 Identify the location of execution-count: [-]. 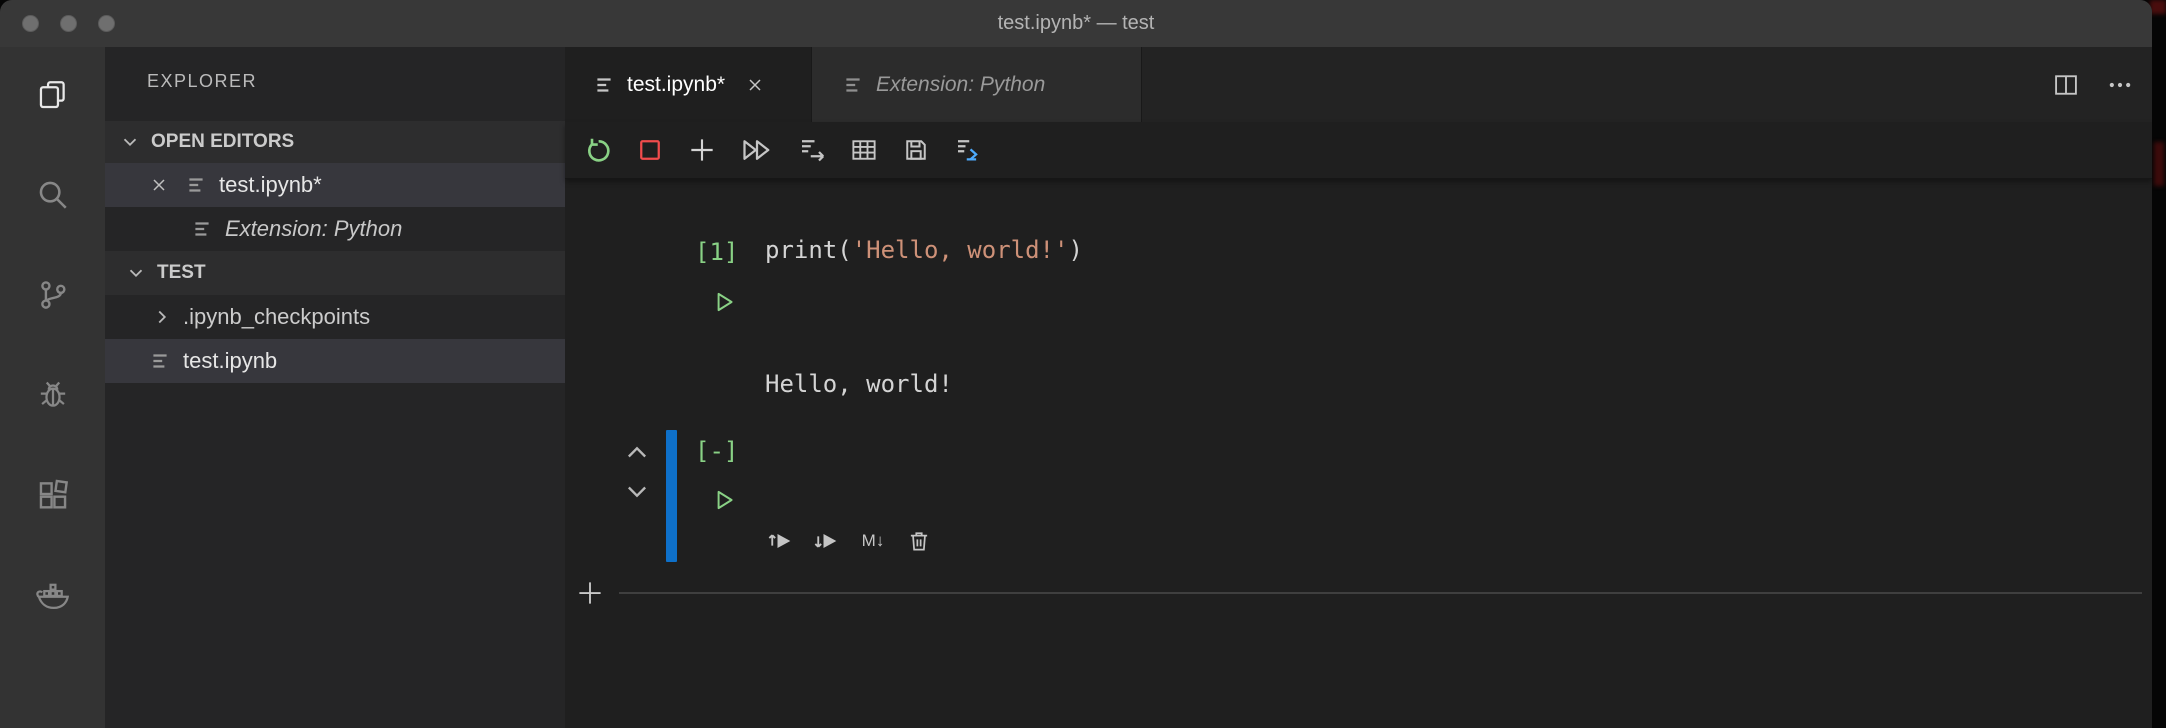
(717, 451).